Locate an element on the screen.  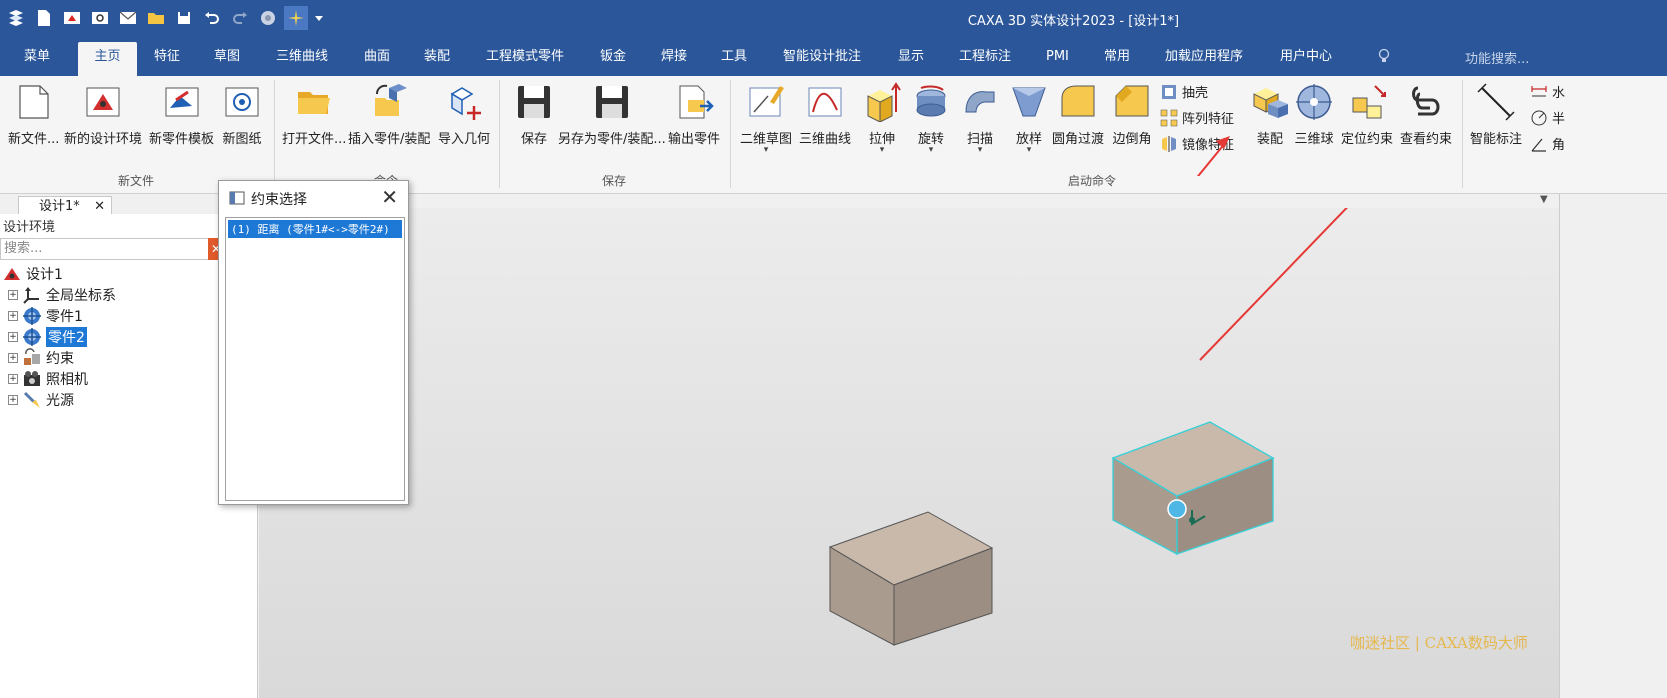
group-label-launch: 启动命令 is located at coordinates (1092, 181).